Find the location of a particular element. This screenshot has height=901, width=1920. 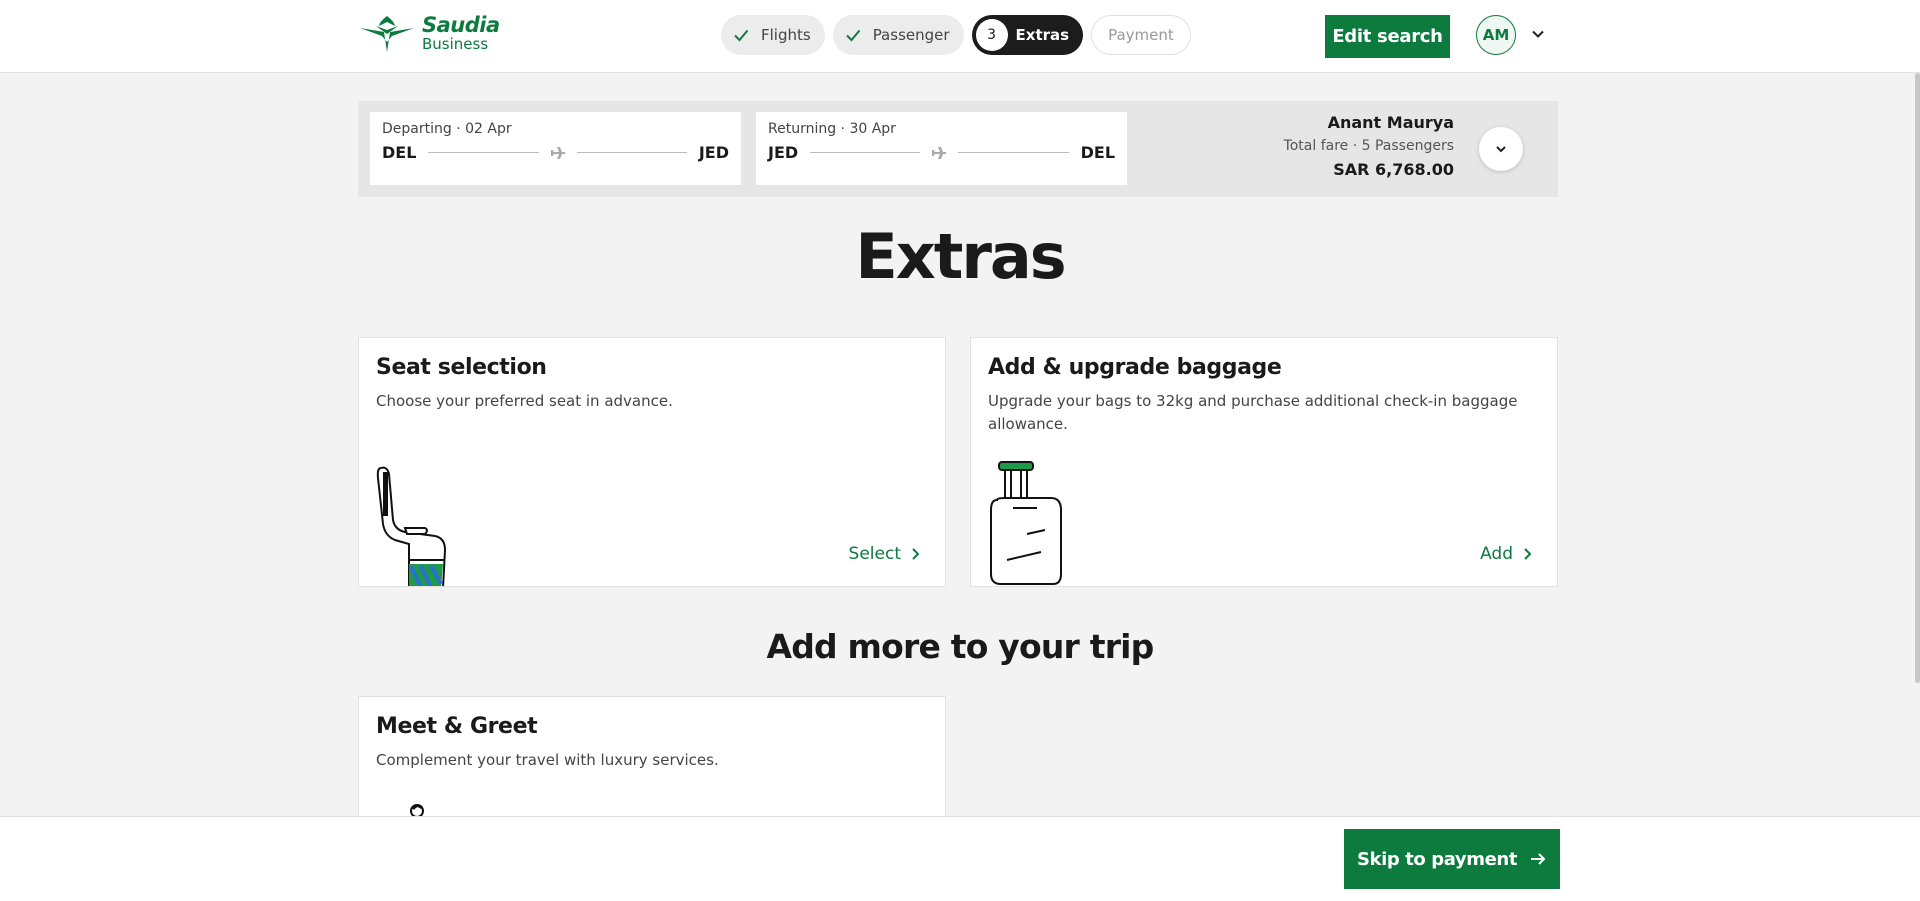

departing-leg: Departing · 02 Apr DEL JED is located at coordinates (555, 148).